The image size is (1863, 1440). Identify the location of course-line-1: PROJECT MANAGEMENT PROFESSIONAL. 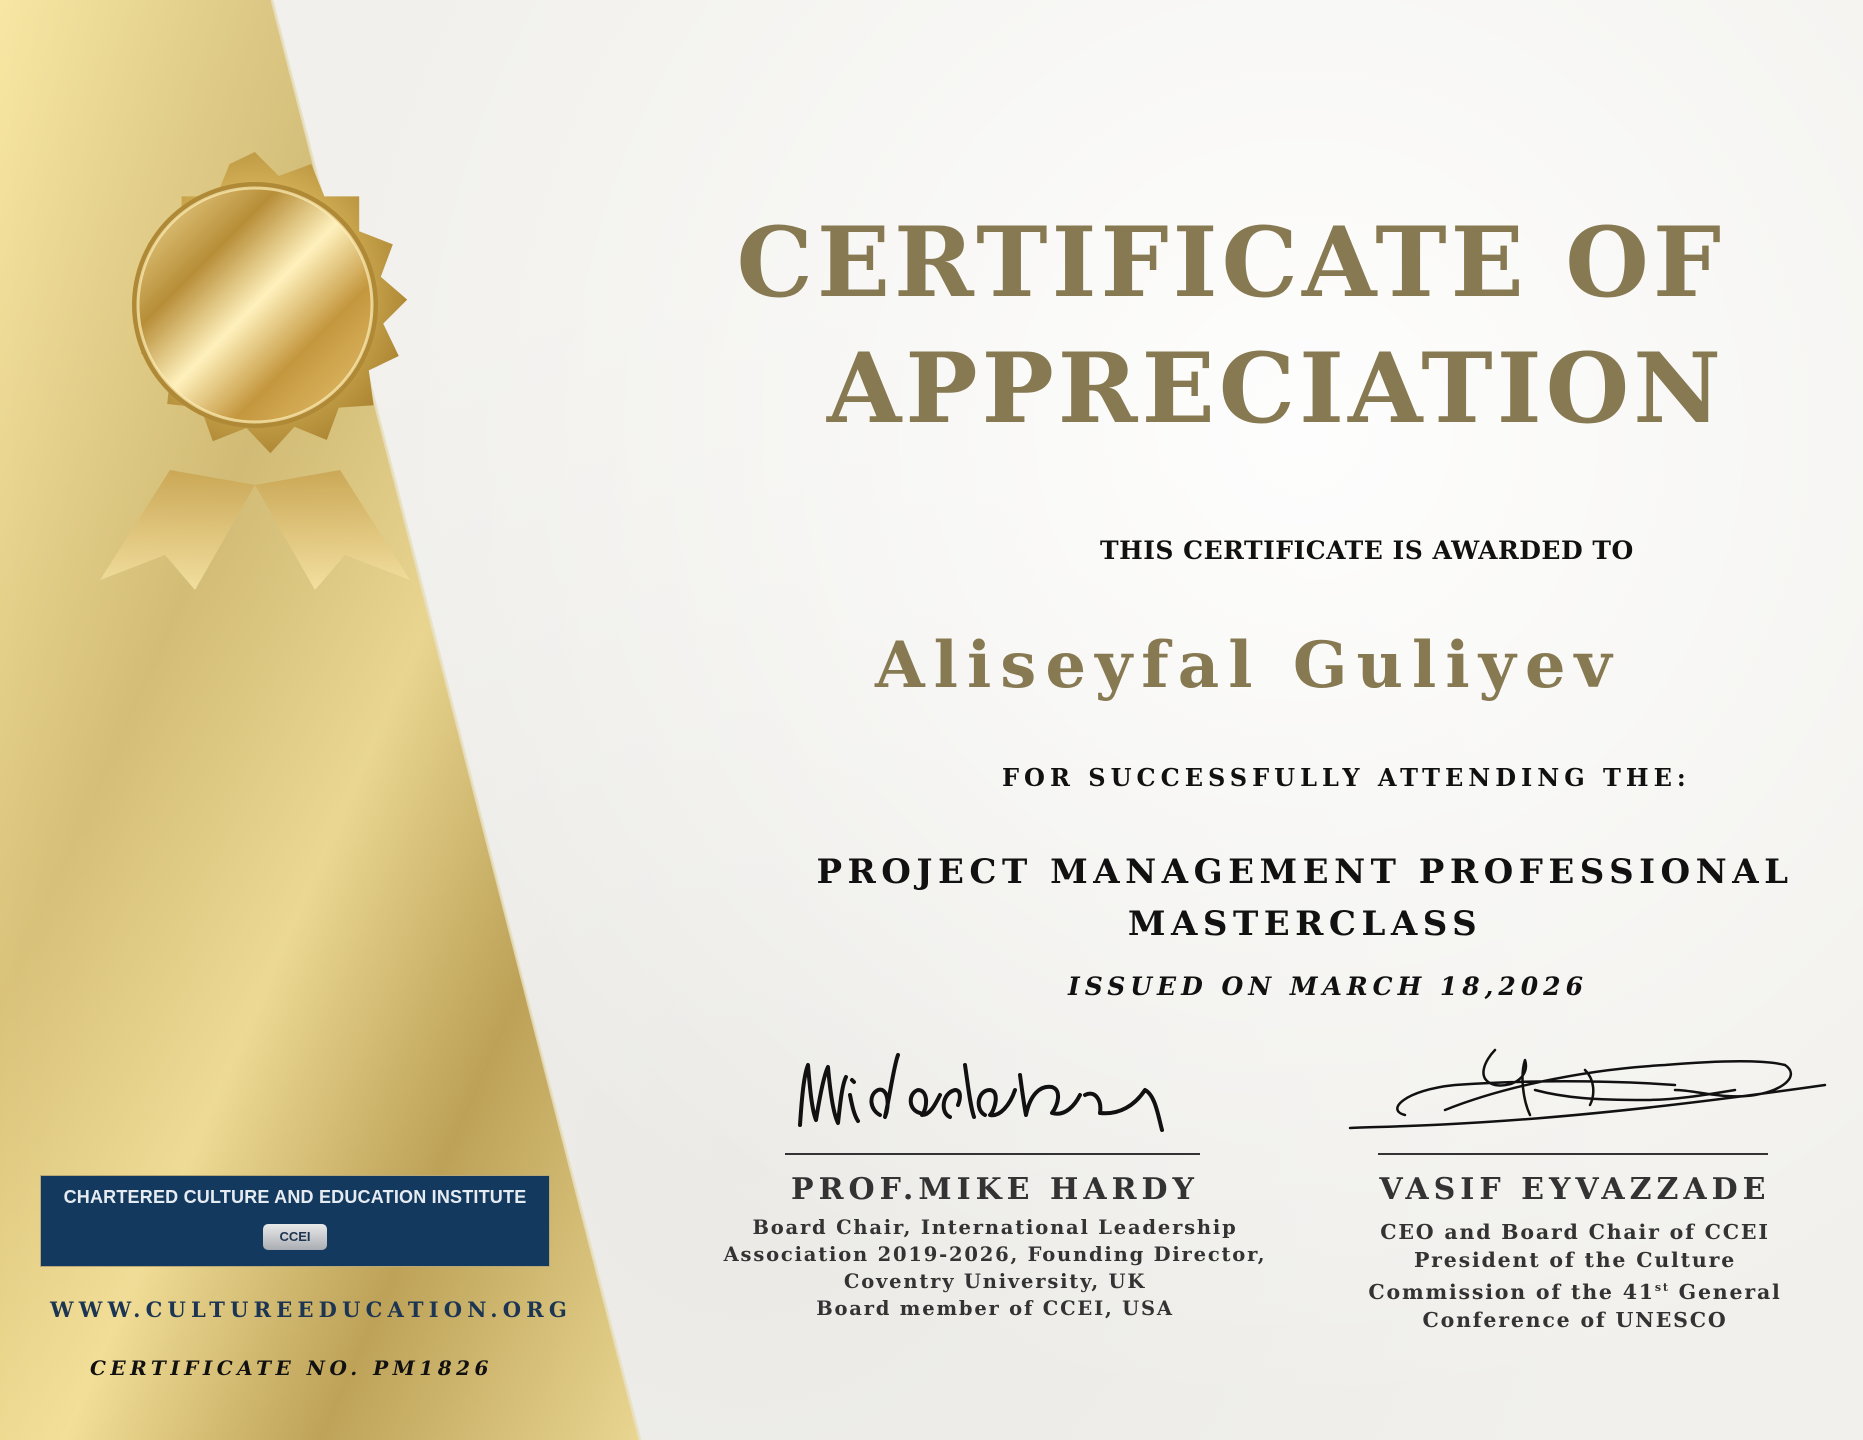
(1305, 872).